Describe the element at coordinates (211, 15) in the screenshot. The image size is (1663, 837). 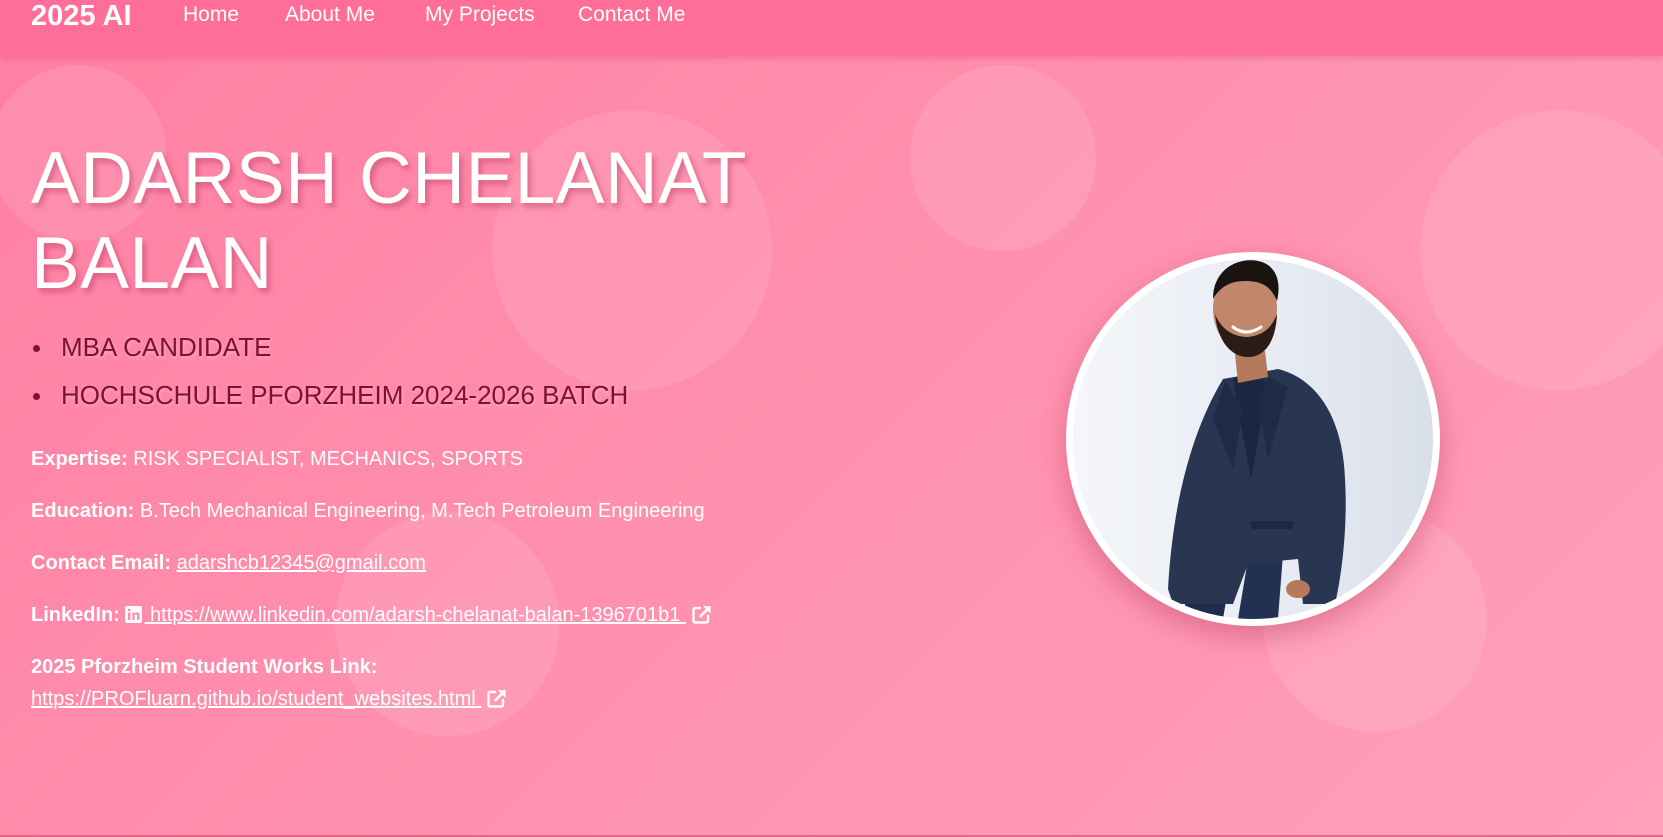
I see `nav-link-home: Home` at that location.